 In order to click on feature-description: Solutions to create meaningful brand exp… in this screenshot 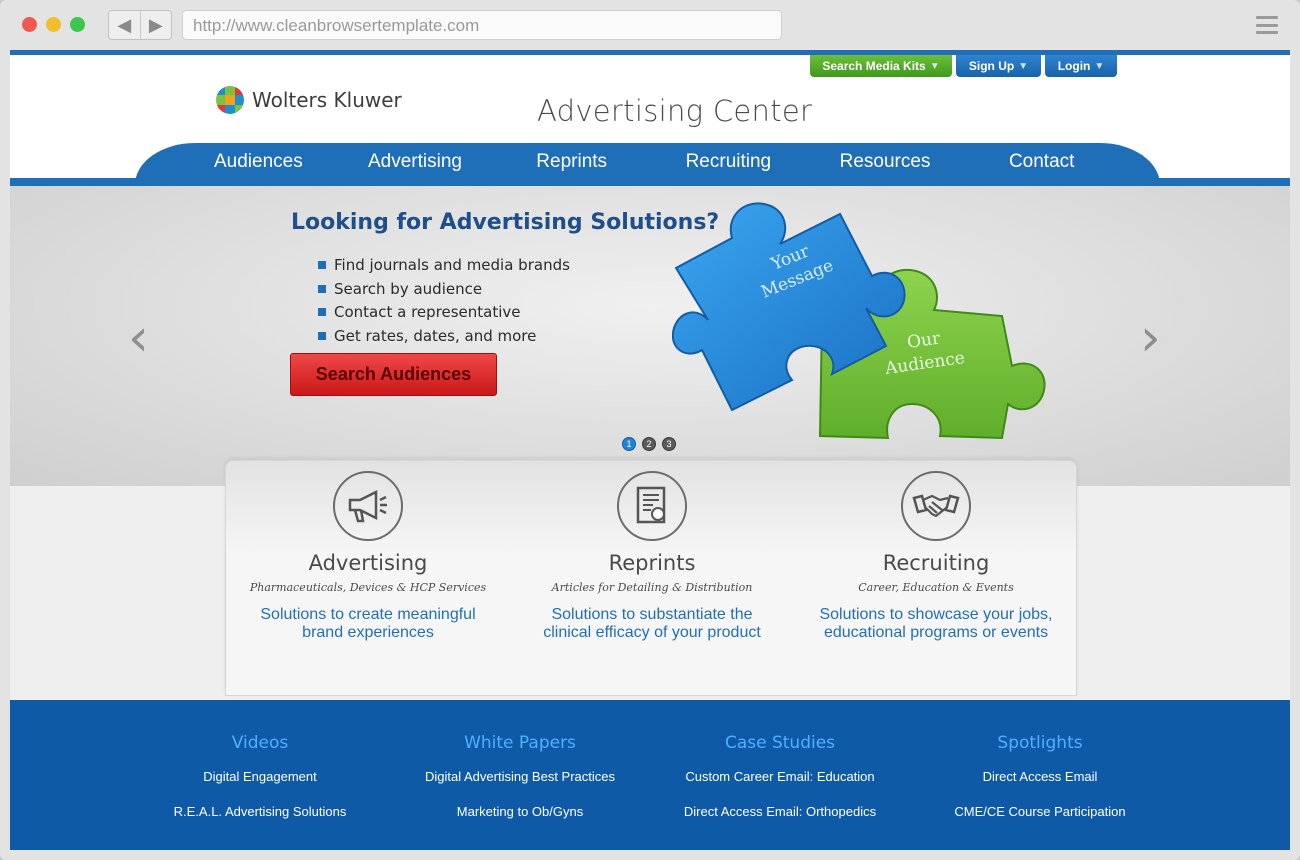, I will do `click(368, 624)`.